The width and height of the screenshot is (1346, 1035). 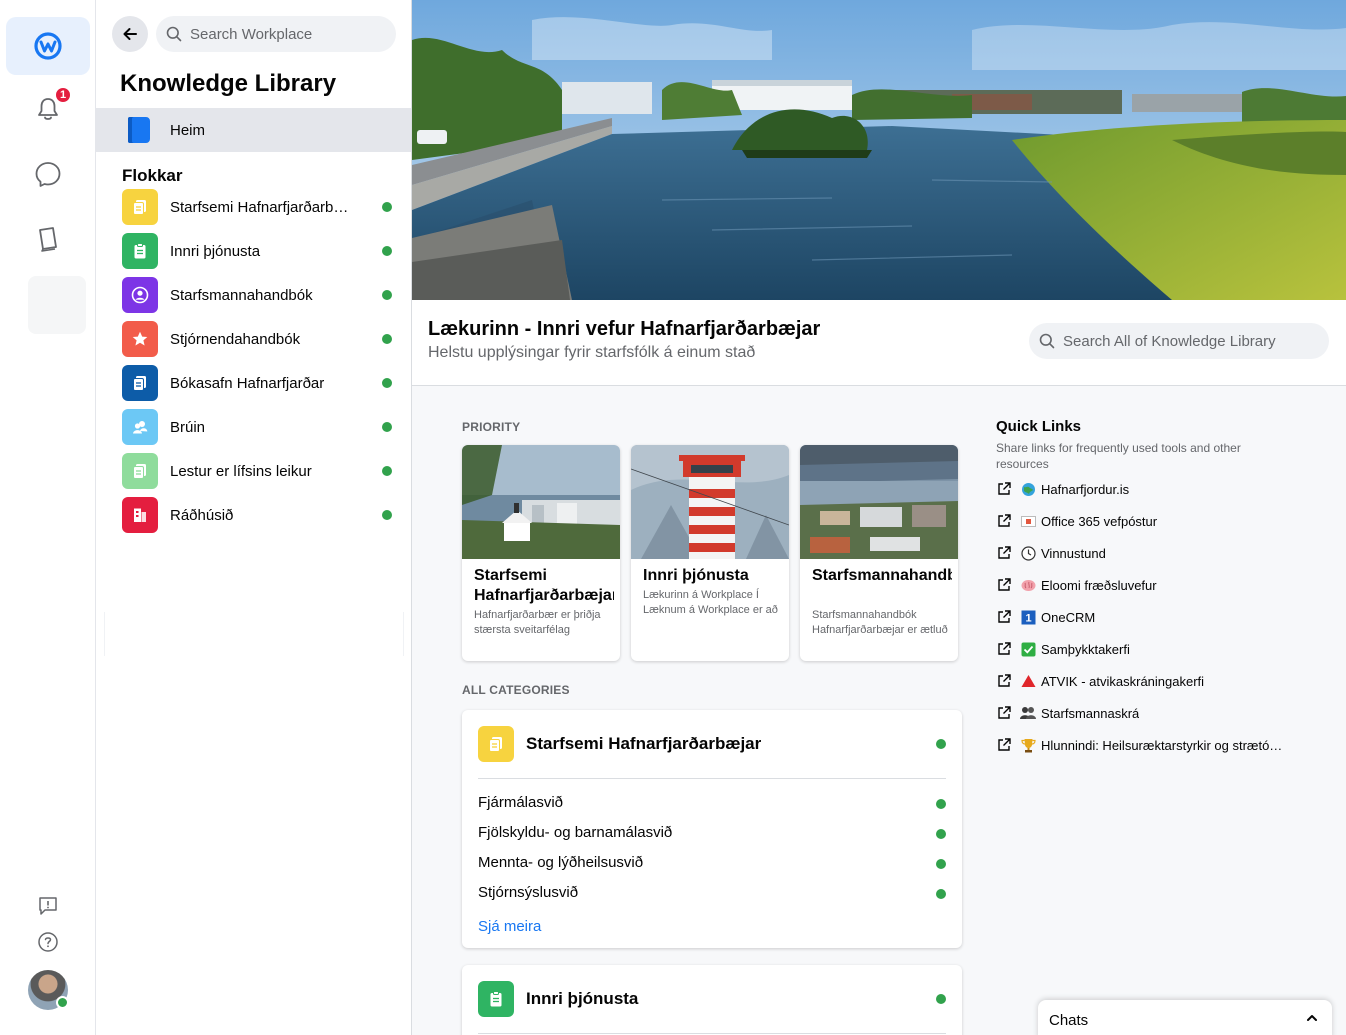 What do you see at coordinates (262, 471) in the screenshot?
I see `sidebar-category-item: Lestur er lífsins leikur` at bounding box center [262, 471].